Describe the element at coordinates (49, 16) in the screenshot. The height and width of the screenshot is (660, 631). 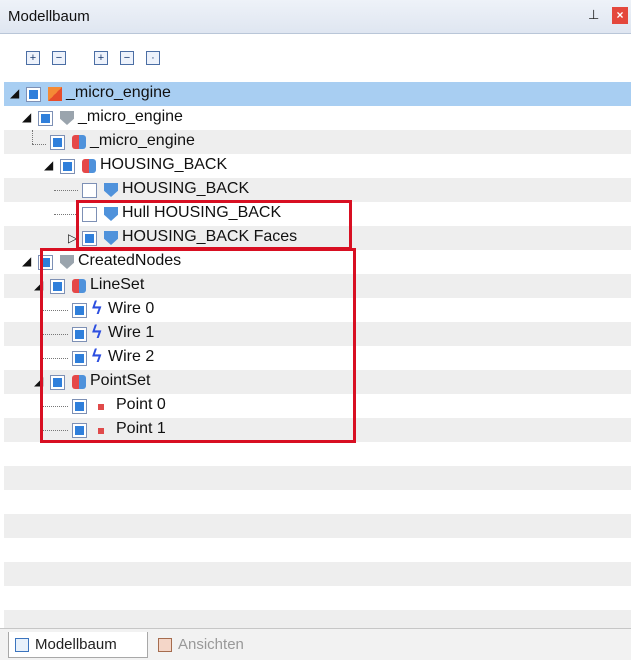
I see `panel-title: Modellbaum` at that location.